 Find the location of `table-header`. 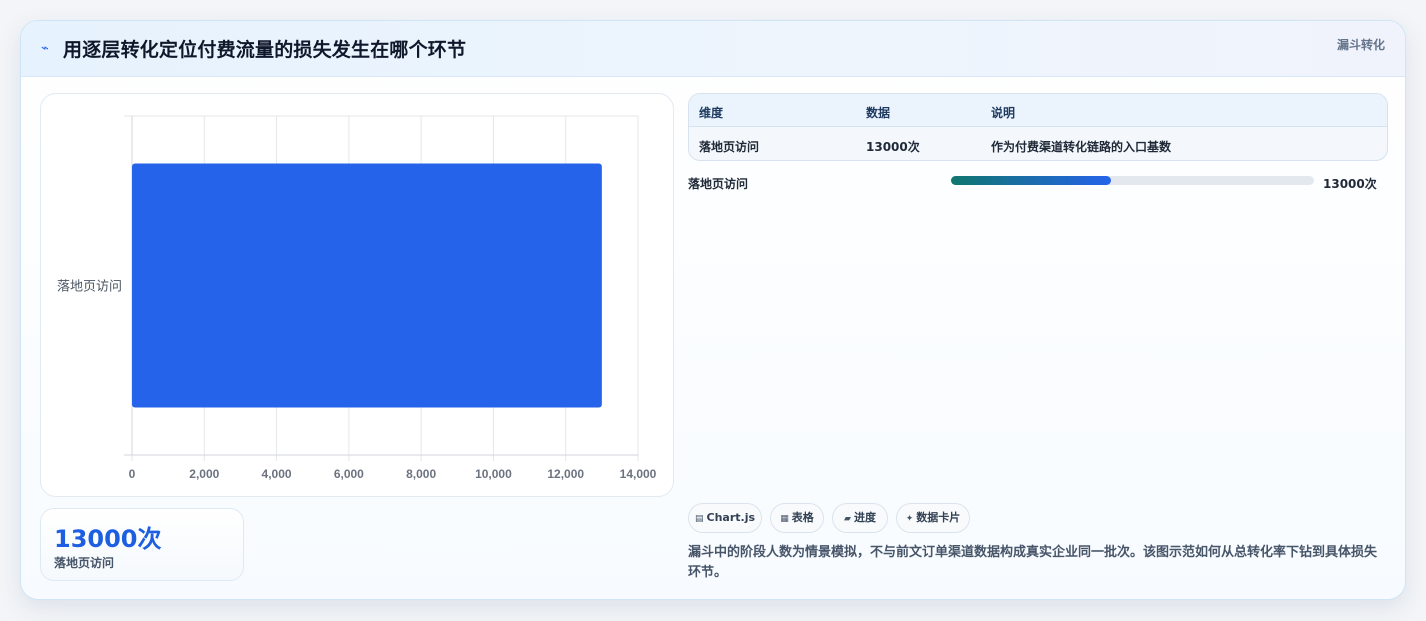

table-header is located at coordinates (1038, 110).